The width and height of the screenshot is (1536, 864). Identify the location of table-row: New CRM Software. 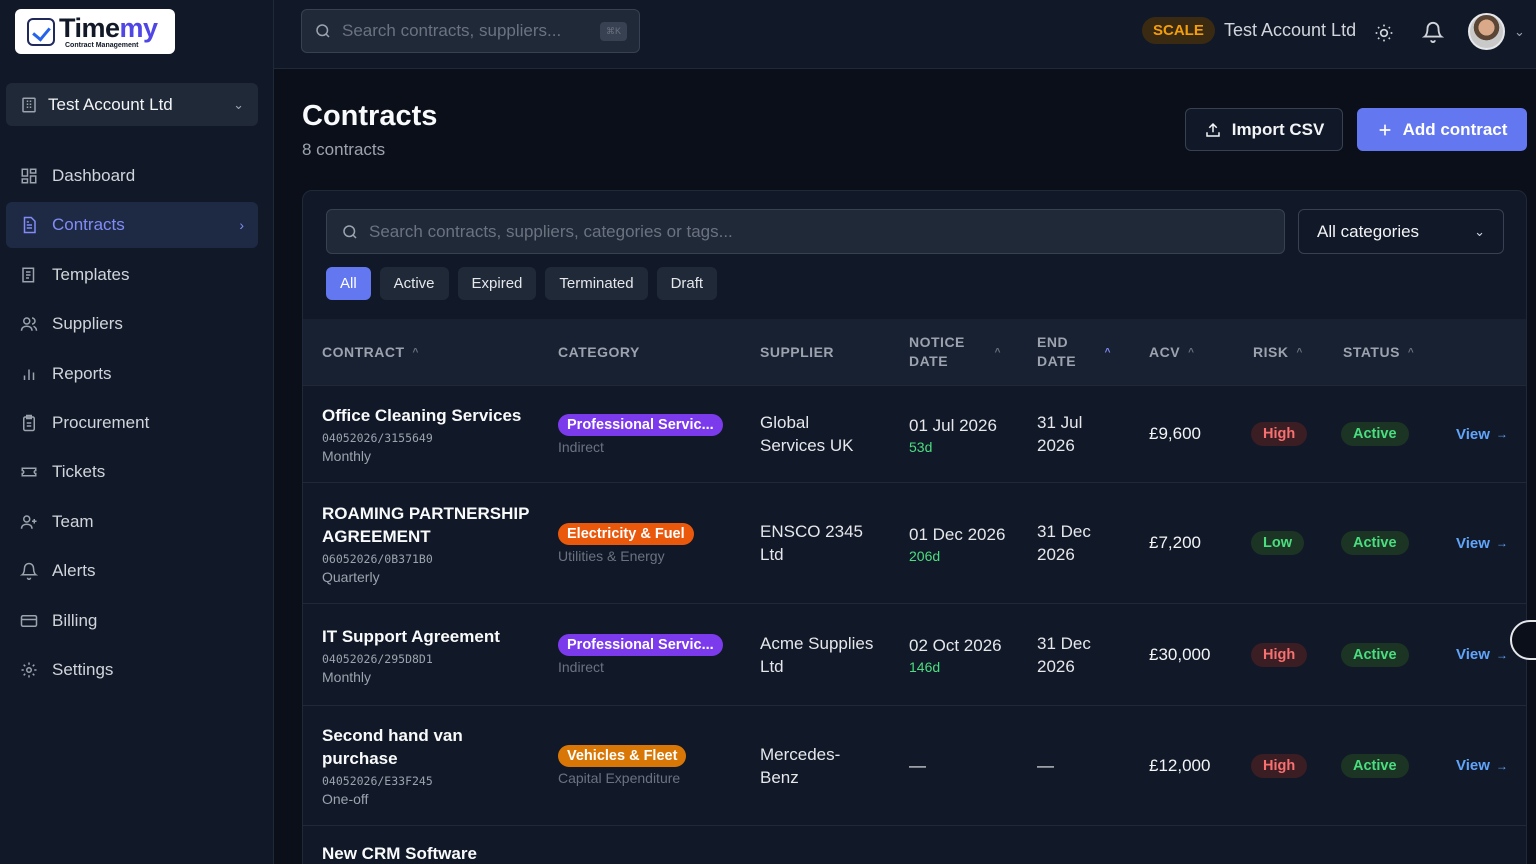
(914, 844).